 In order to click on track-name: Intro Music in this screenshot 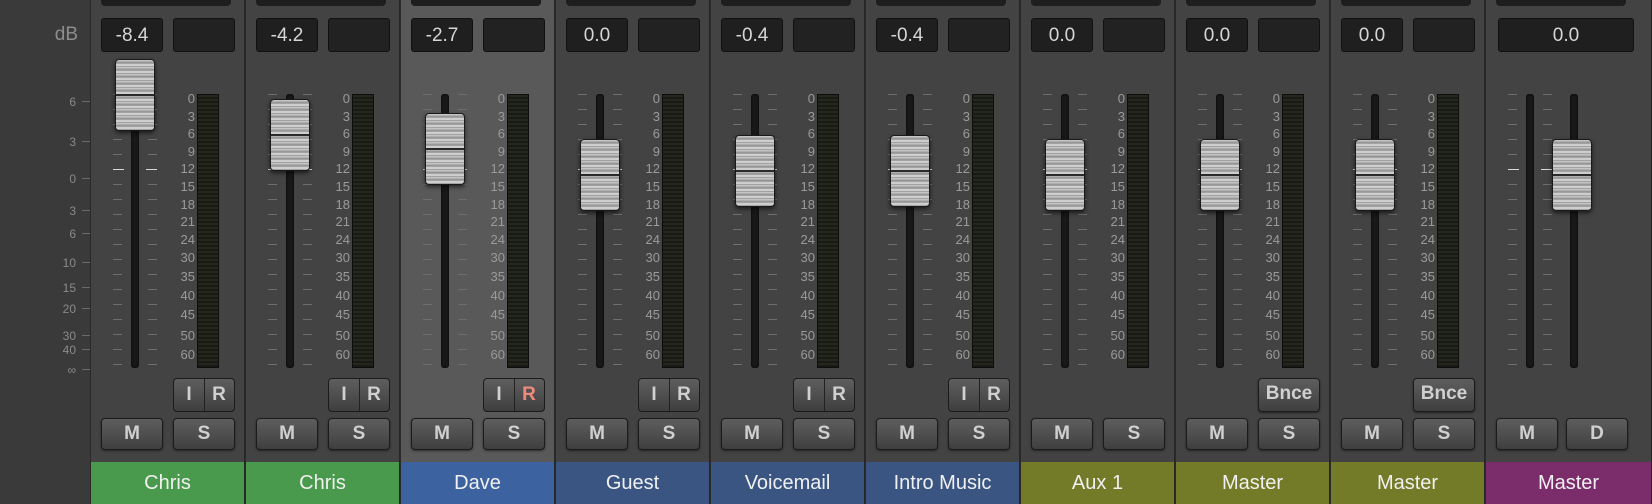, I will do `click(942, 483)`.